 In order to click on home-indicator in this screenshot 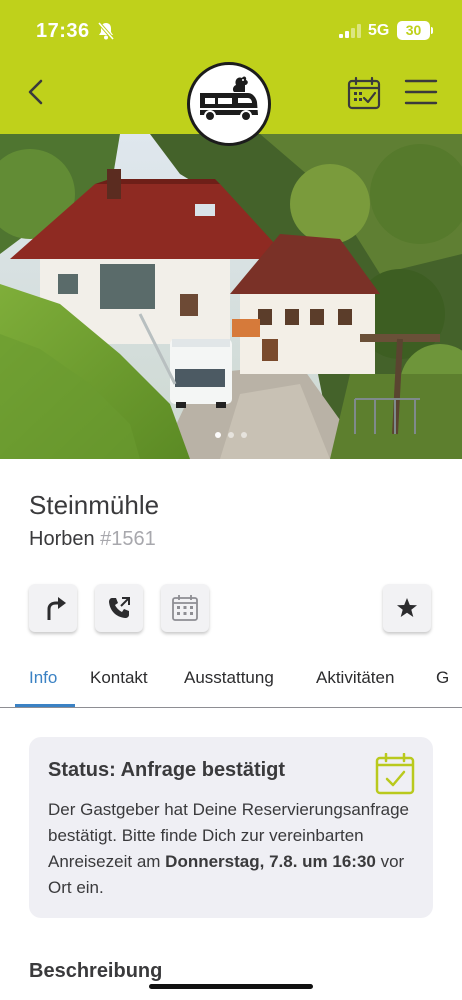, I will do `click(231, 986)`.